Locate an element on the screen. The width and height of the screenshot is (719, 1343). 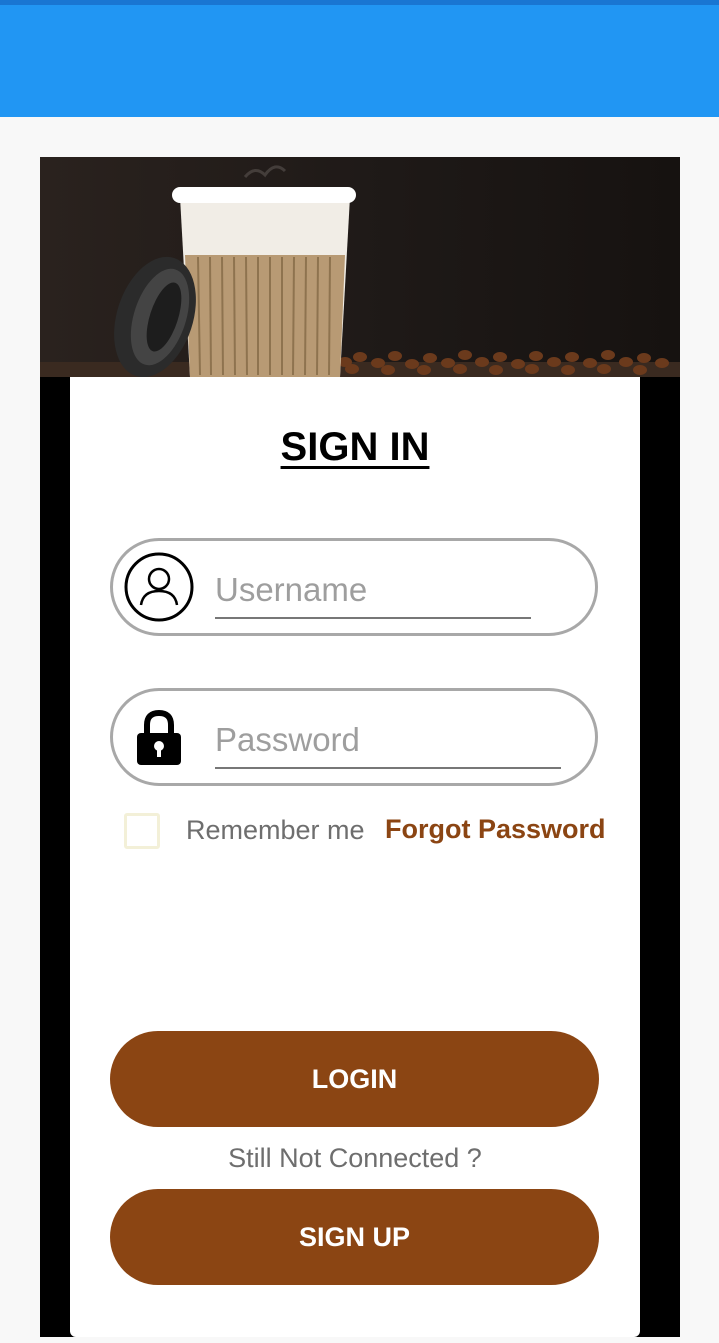
login-button: LOGIN is located at coordinates (354, 1079).